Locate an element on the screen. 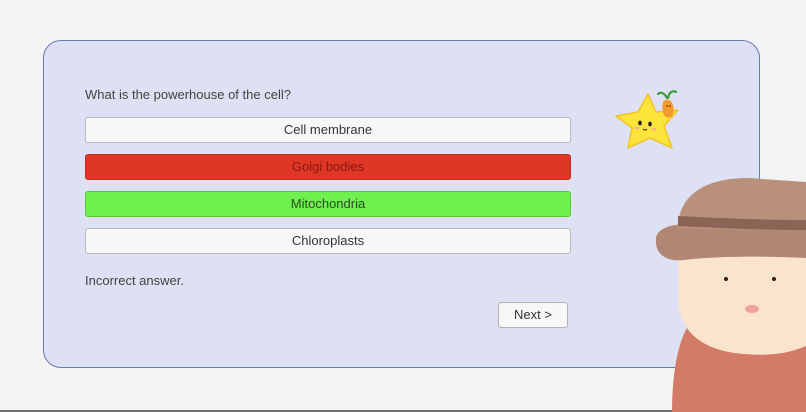  question-text: What is the powerhouse of the cell? is located at coordinates (188, 94).